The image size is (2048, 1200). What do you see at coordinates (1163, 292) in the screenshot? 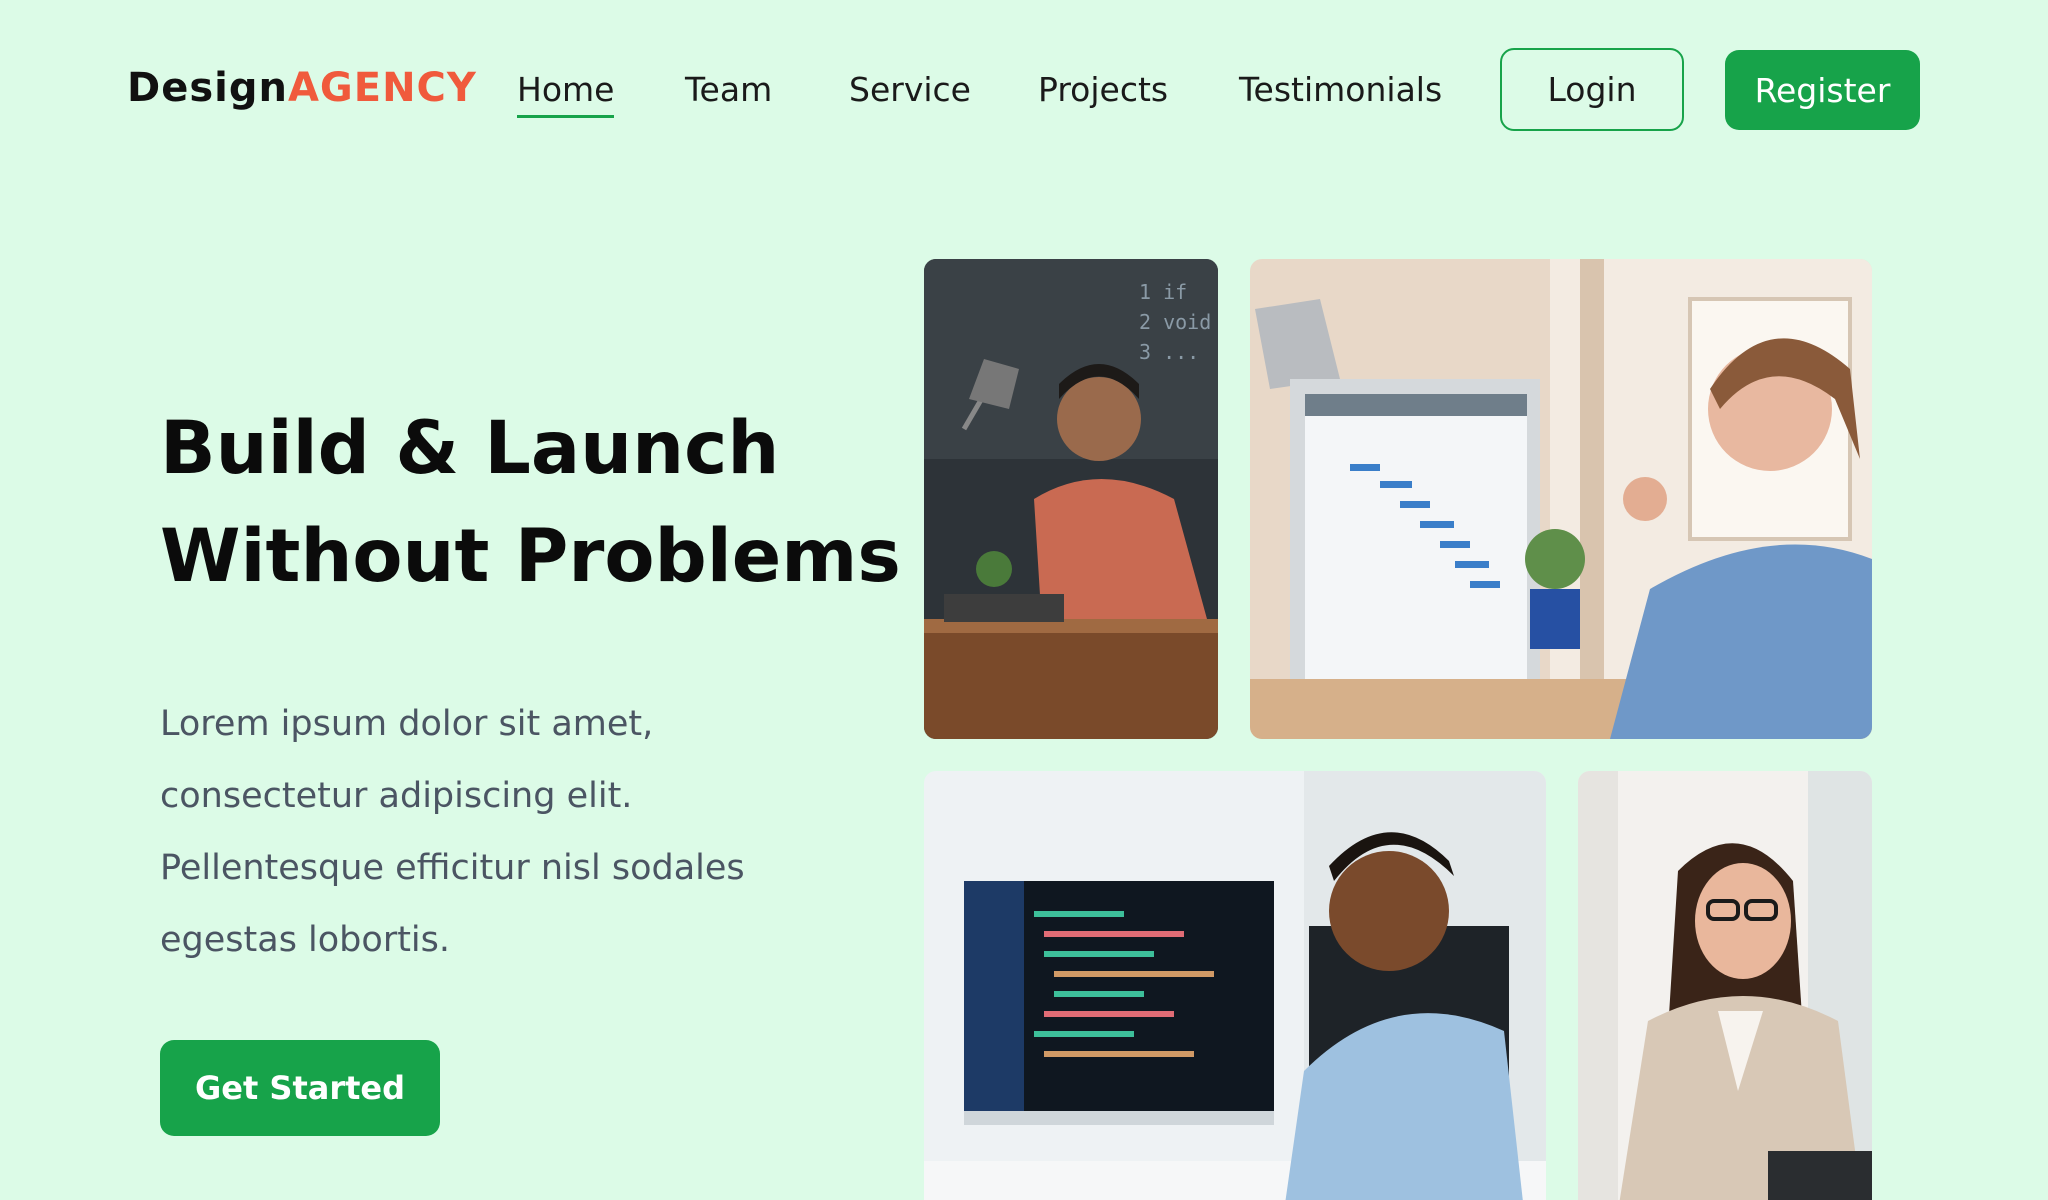
I see `svg-text: 1 if` at bounding box center [1163, 292].